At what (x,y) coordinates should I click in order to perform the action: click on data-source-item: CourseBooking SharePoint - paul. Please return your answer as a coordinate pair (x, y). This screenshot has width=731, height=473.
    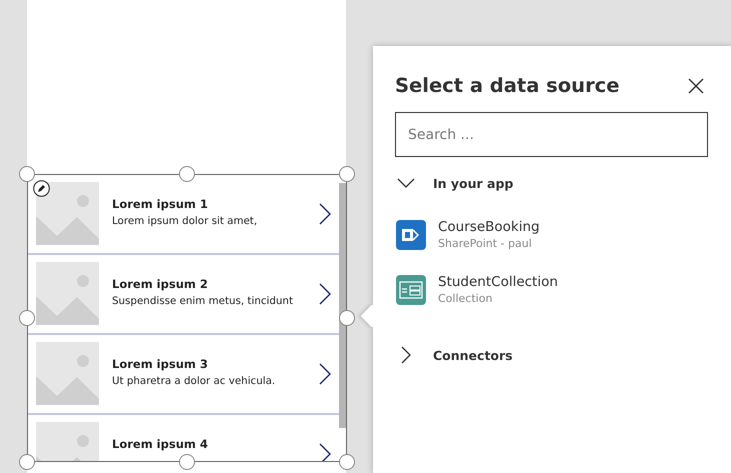
    Looking at the image, I should click on (552, 234).